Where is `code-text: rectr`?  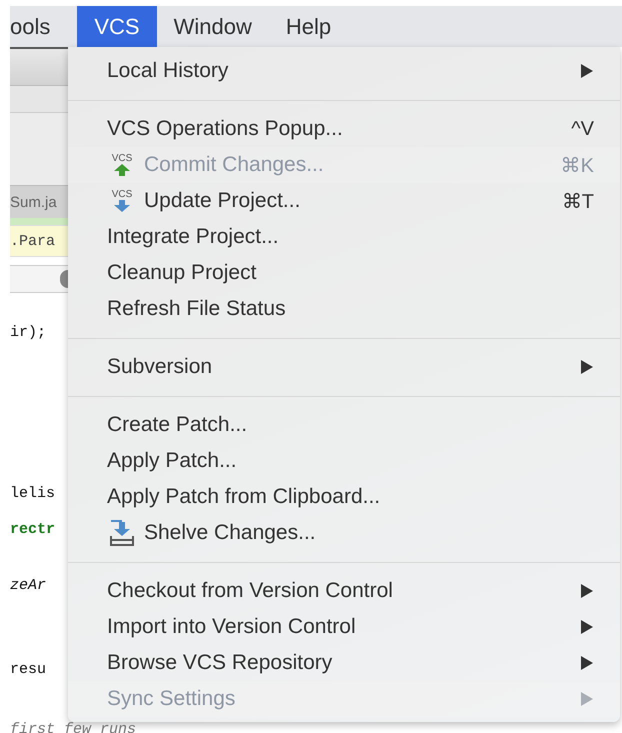
code-text: rectr is located at coordinates (33, 529).